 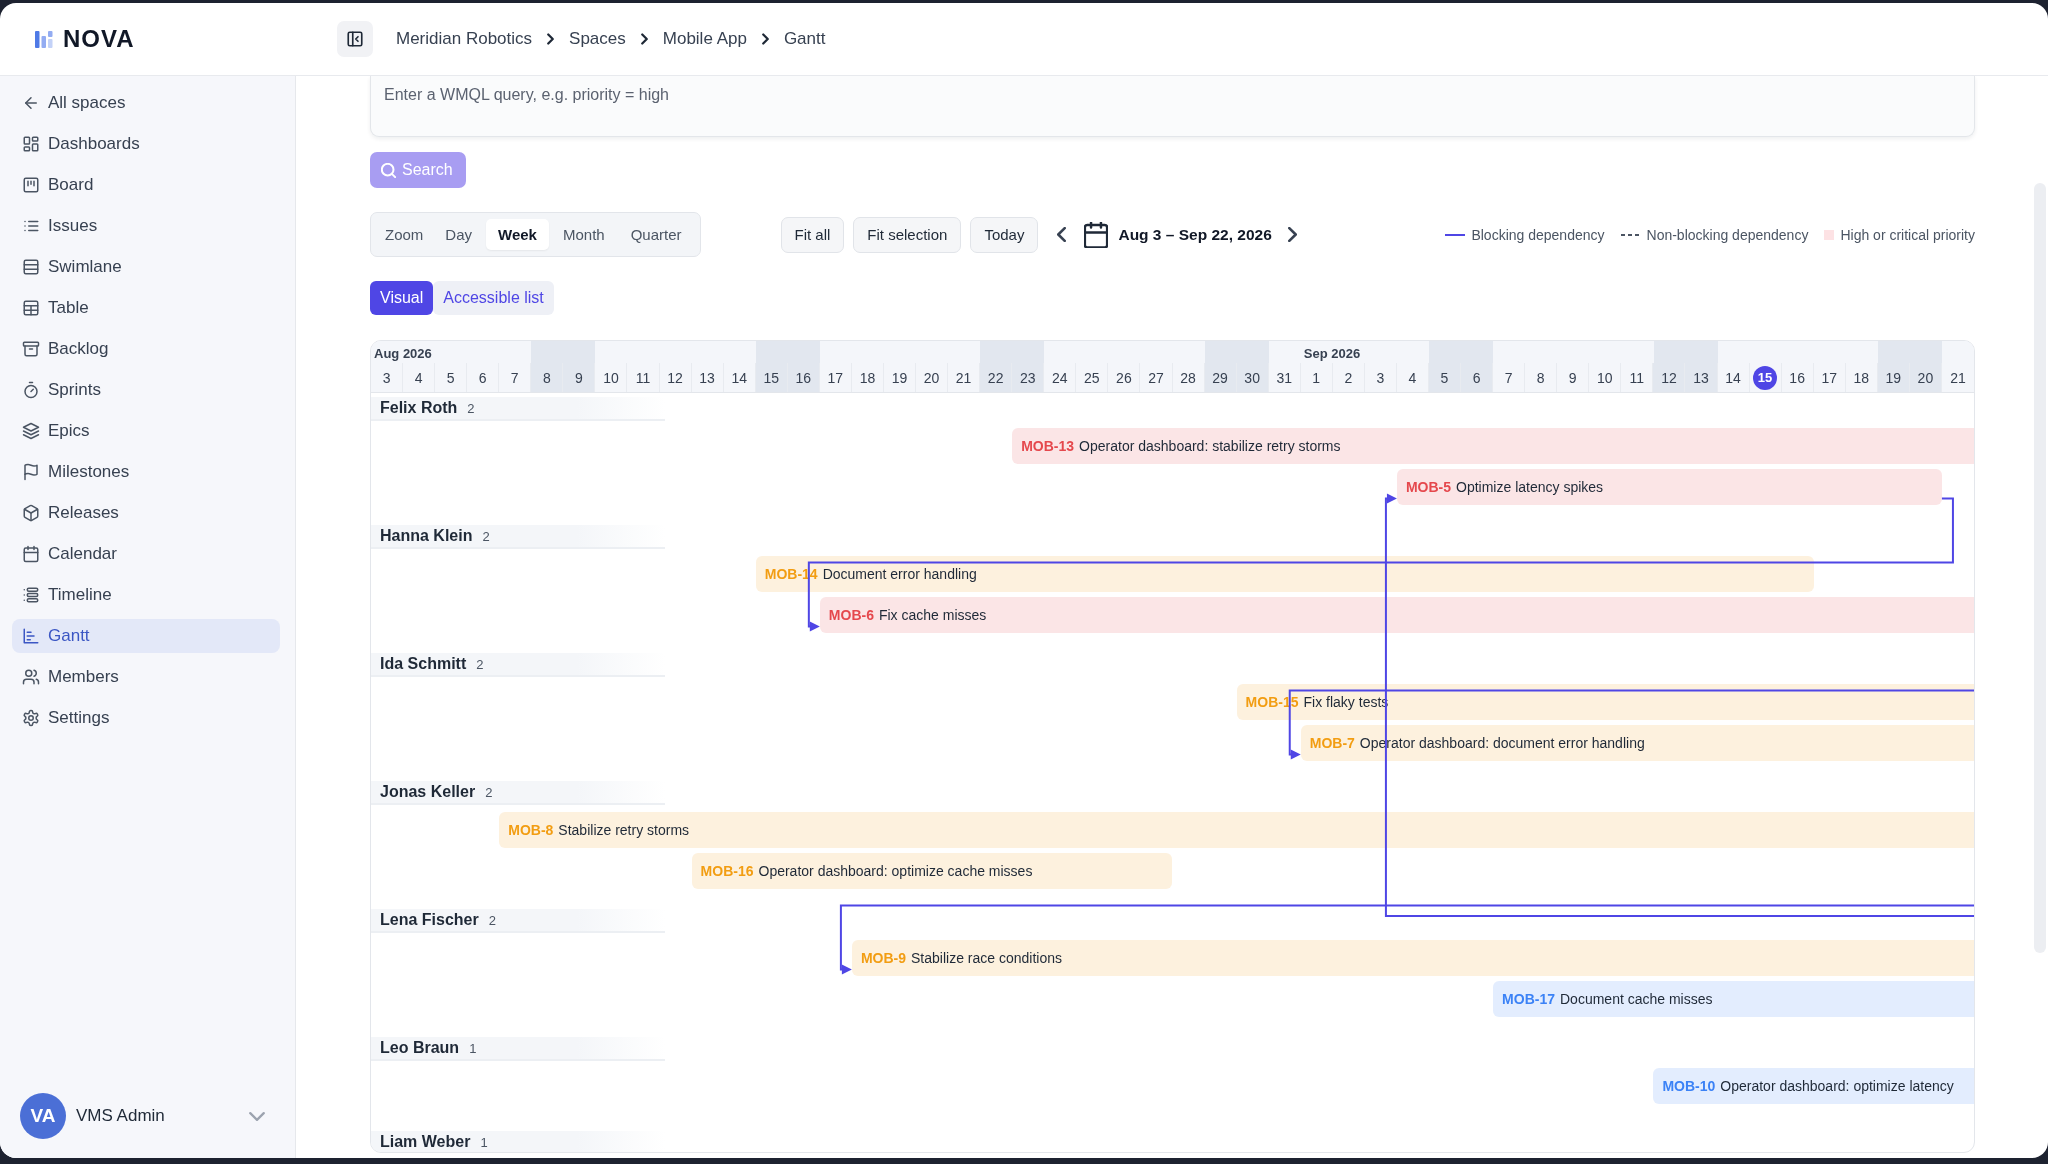 What do you see at coordinates (583, 234) in the screenshot?
I see `zoom-option: Month` at bounding box center [583, 234].